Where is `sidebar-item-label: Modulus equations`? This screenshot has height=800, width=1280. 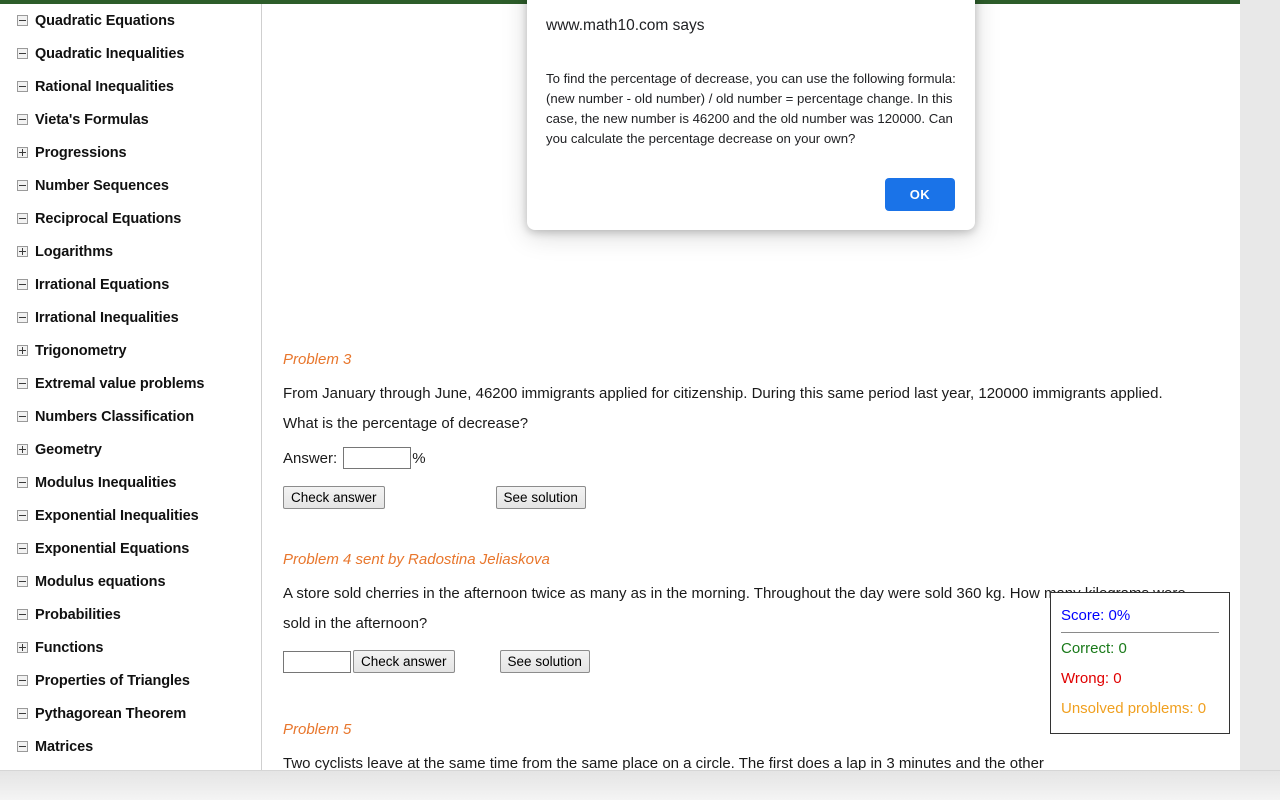 sidebar-item-label: Modulus equations is located at coordinates (100, 581).